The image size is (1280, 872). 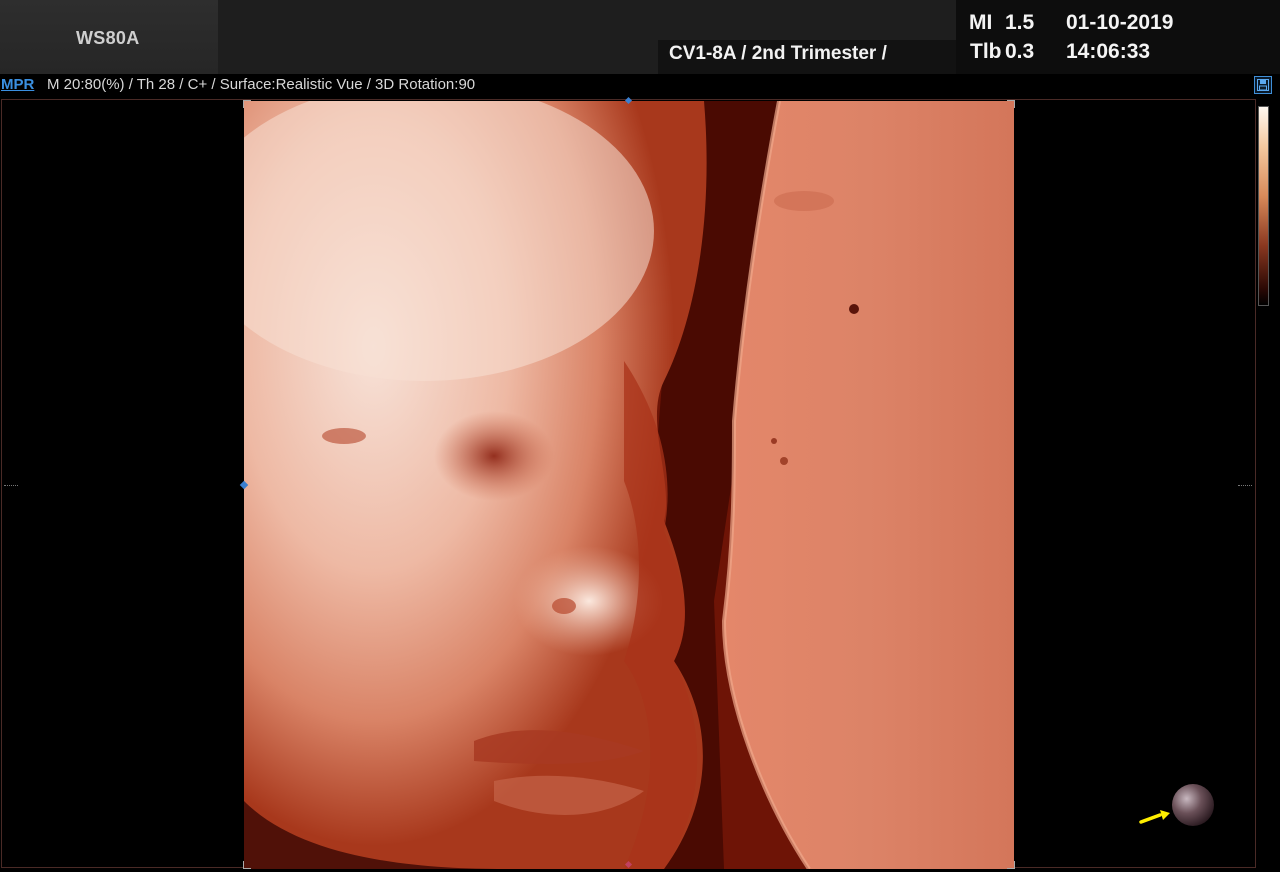 What do you see at coordinates (247, 865) in the screenshot?
I see `roi-corner-bottom-left` at bounding box center [247, 865].